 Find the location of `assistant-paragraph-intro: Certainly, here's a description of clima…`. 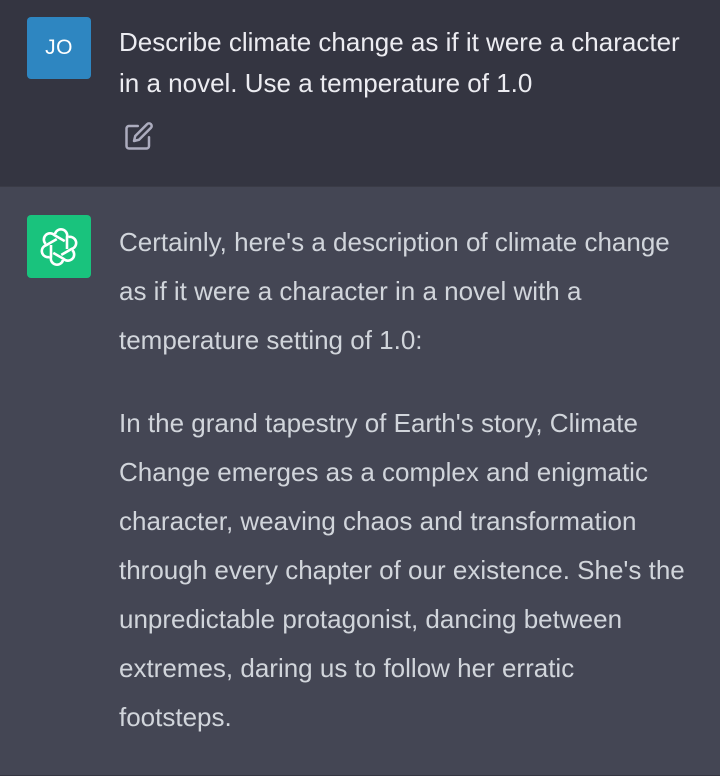

assistant-paragraph-intro: Certainly, here's a description of clima… is located at coordinates (394, 291).